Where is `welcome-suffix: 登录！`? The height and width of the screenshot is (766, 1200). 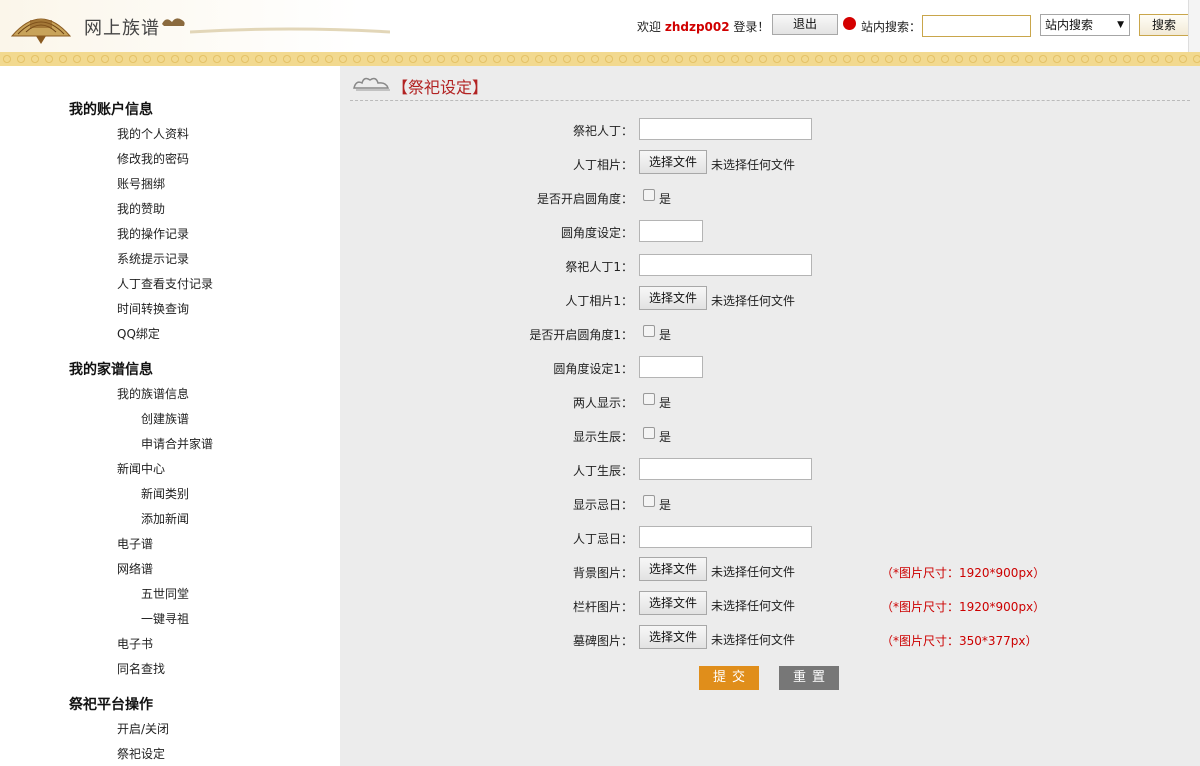
welcome-suffix: 登录！ is located at coordinates (751, 27).